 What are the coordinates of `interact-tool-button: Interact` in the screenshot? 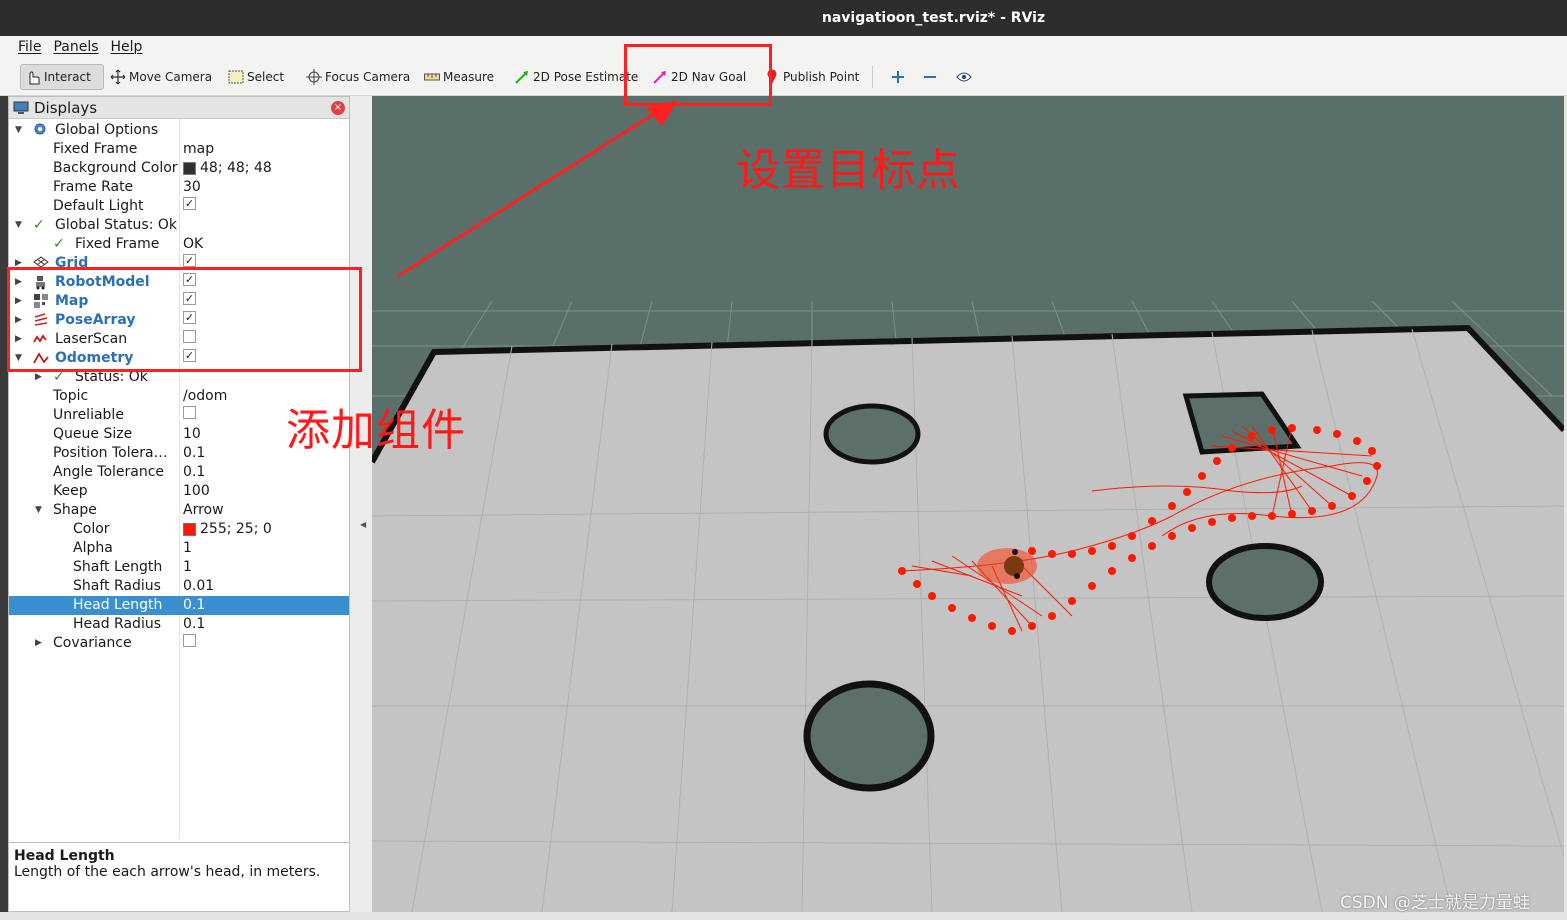 It's located at (62, 77).